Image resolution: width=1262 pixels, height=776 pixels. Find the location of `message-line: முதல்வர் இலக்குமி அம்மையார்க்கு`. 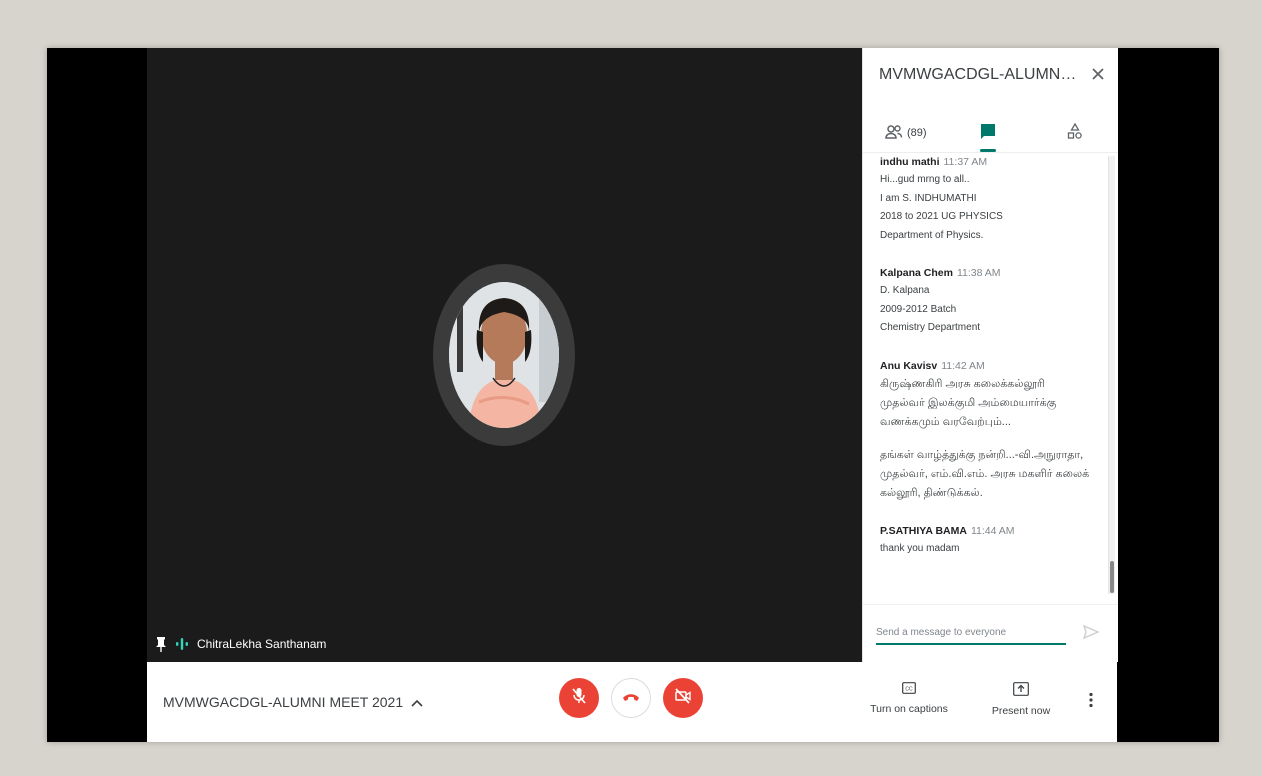

message-line: முதல்வர் இலக்குமி அம்மையார்க்கு is located at coordinates (968, 402).